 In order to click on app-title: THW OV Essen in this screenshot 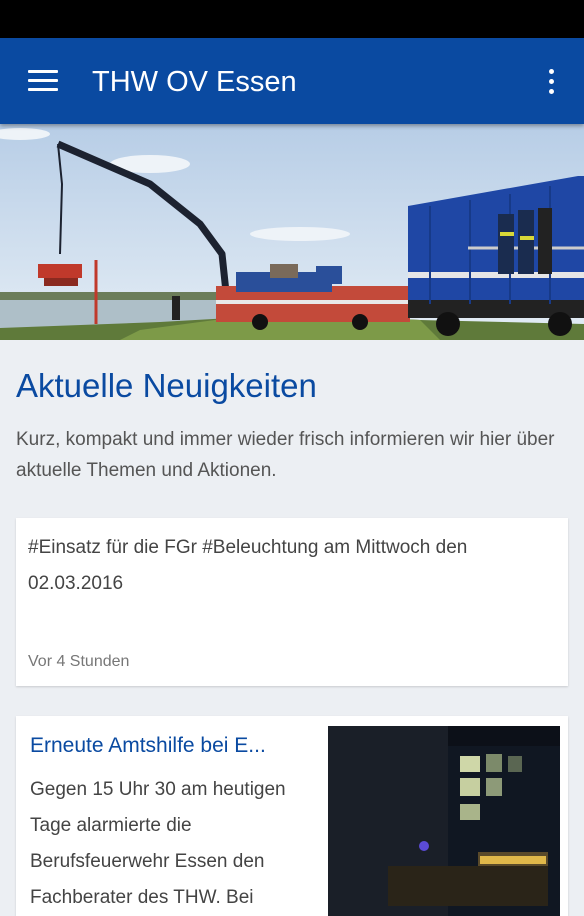, I will do `click(194, 82)`.